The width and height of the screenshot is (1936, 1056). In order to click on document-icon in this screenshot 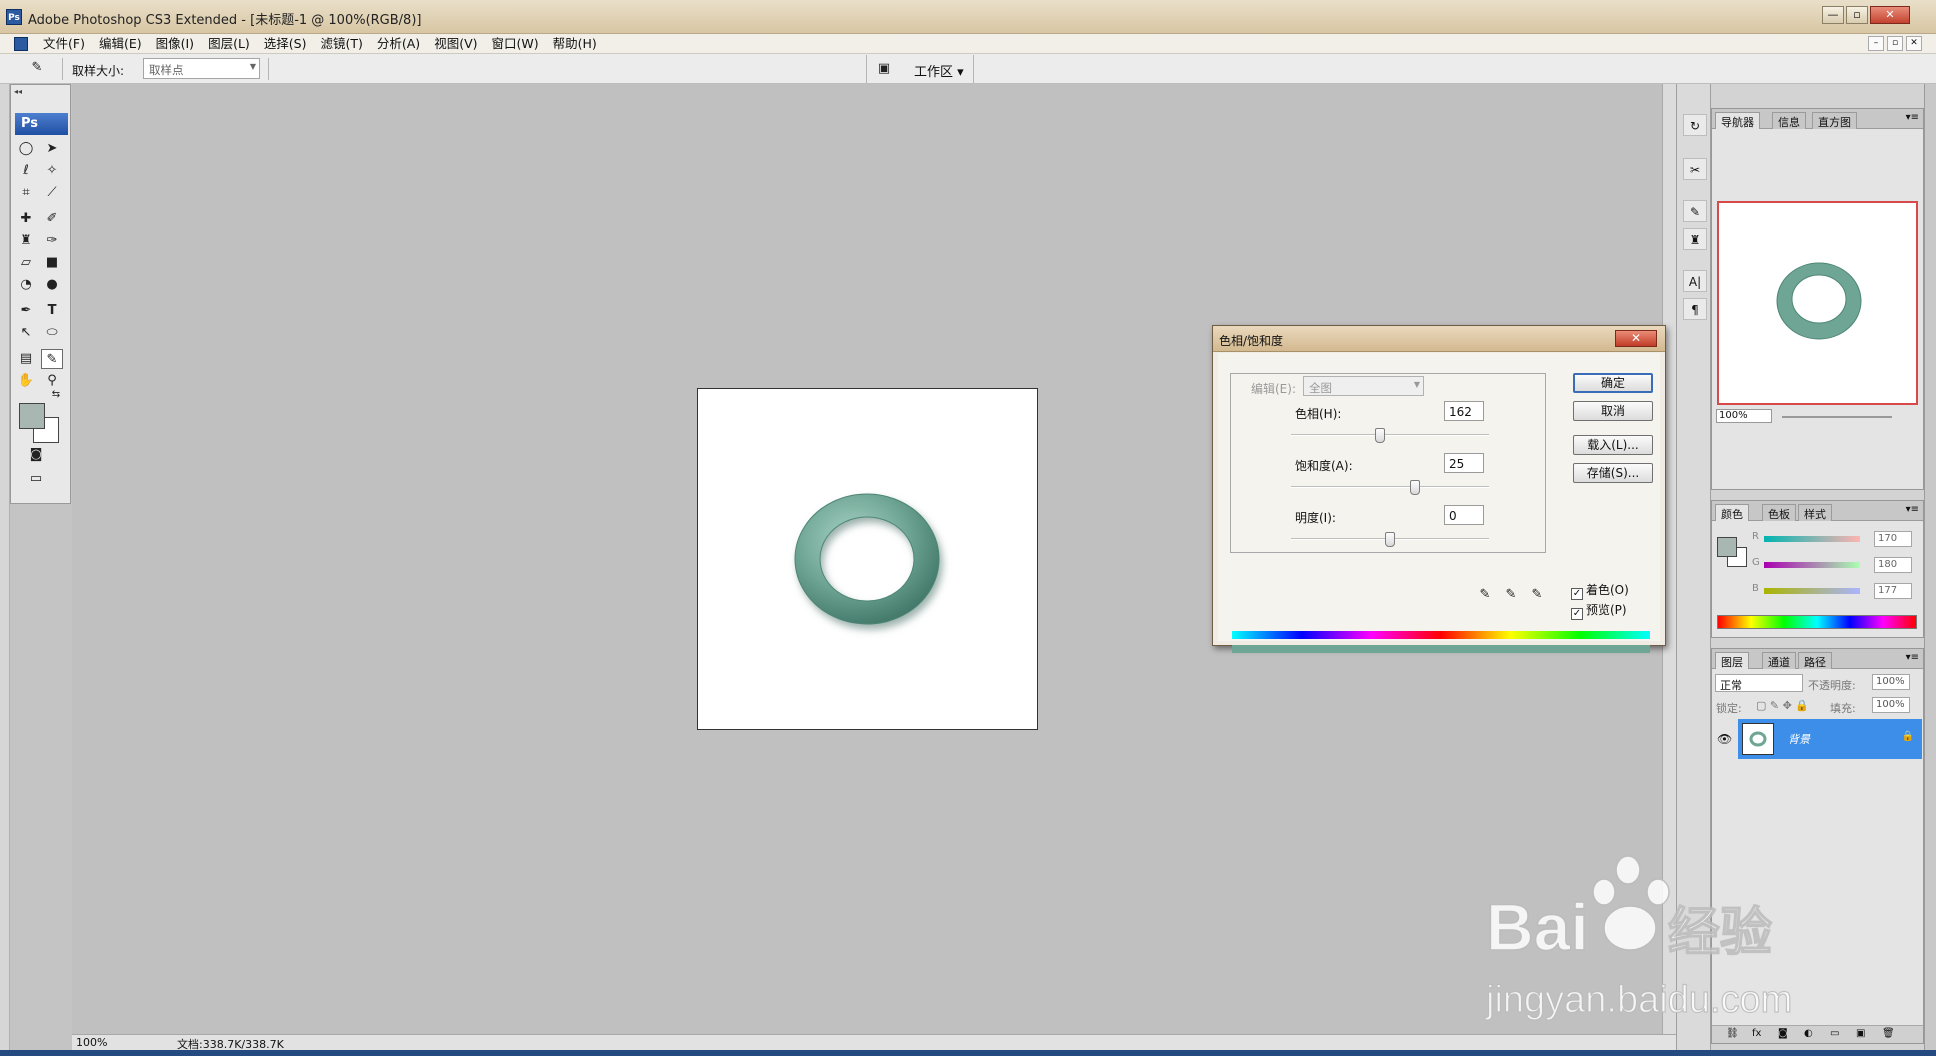, I will do `click(21, 44)`.